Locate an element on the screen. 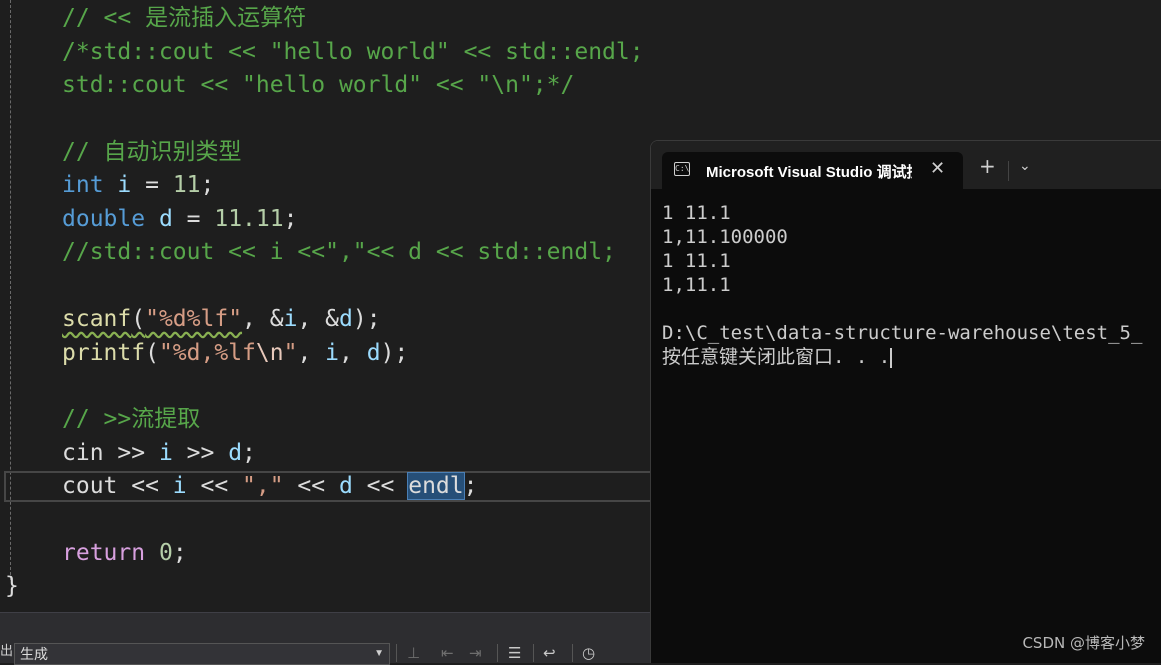  string-literal: "%d,%lf is located at coordinates (207, 353).